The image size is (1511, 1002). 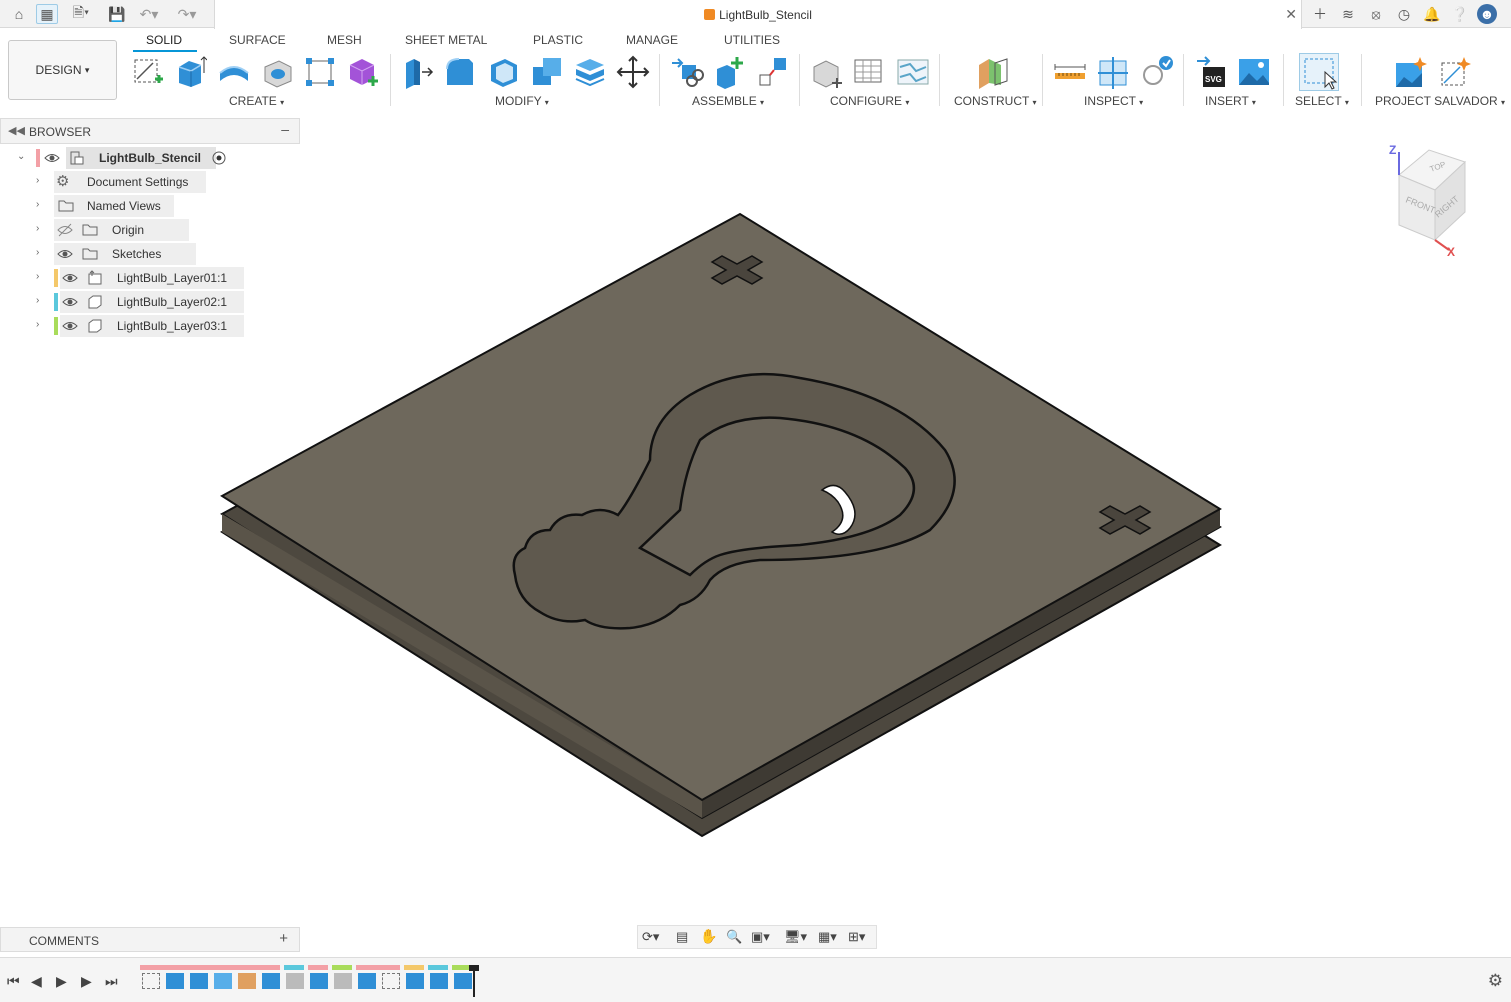 What do you see at coordinates (367, 981) in the screenshot?
I see `joint-feature-icon` at bounding box center [367, 981].